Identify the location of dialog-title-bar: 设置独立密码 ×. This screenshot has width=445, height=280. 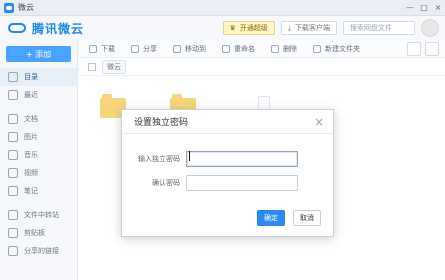
(227, 122).